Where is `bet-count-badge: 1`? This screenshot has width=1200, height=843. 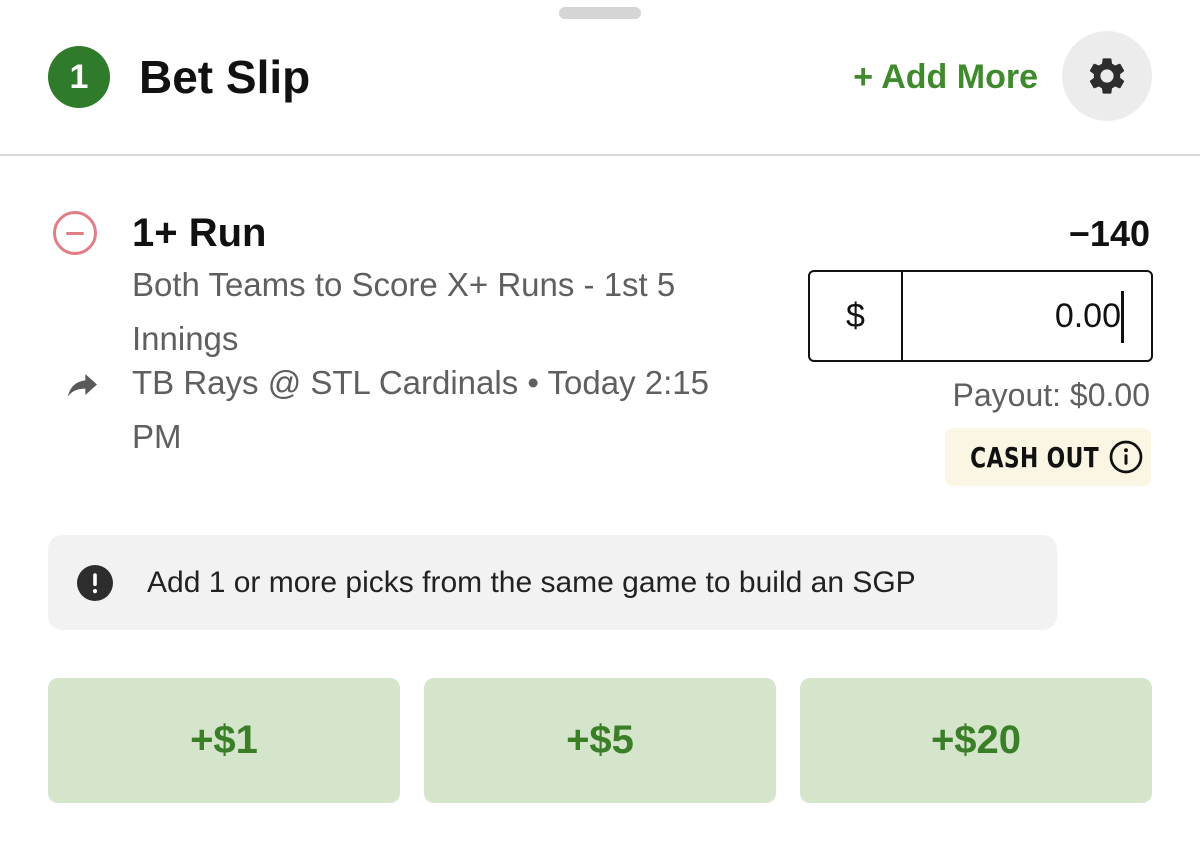 bet-count-badge: 1 is located at coordinates (79, 77).